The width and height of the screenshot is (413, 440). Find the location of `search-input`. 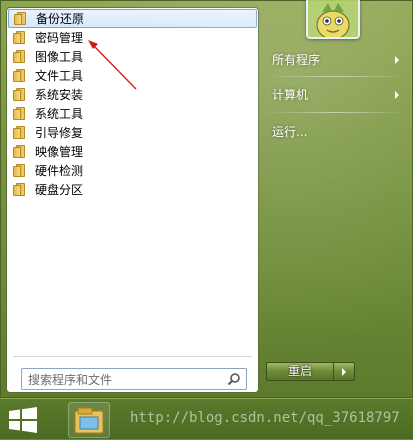

search-input is located at coordinates (123, 380).